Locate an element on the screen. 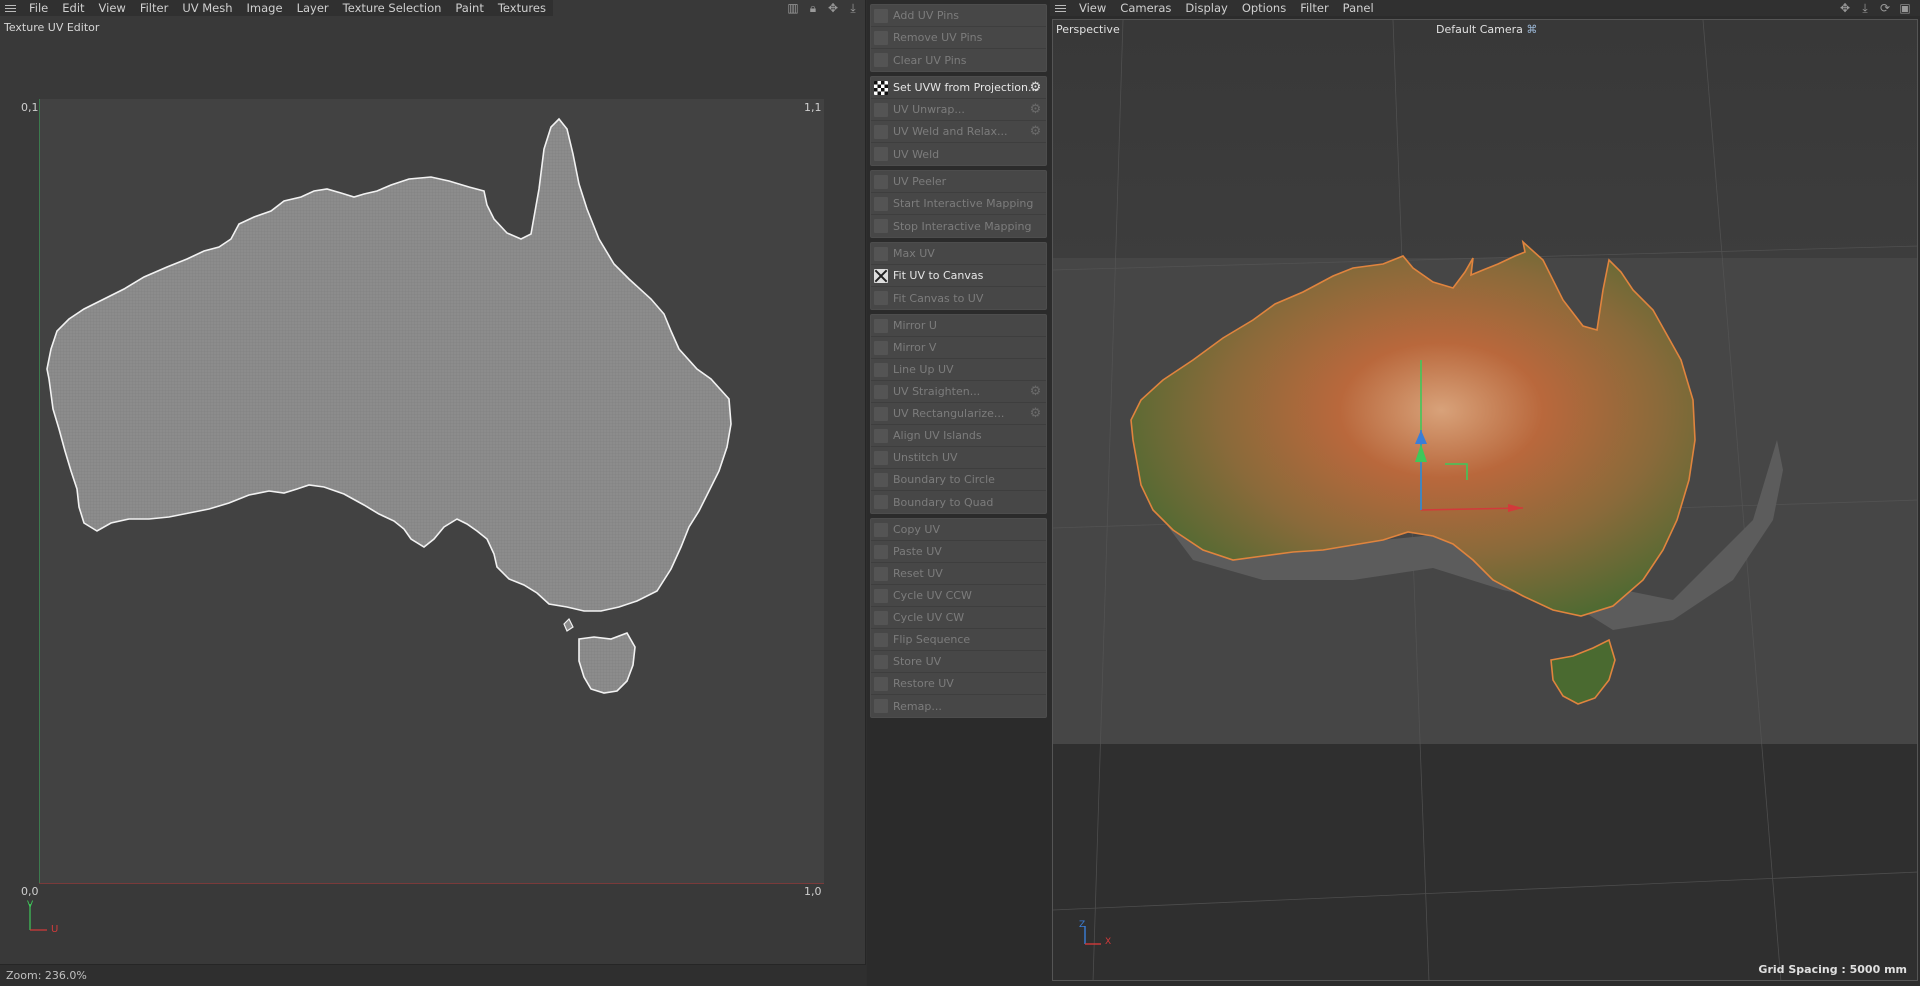 This screenshot has height=986, width=1920. cmd-label: UV Weld is located at coordinates (916, 154).